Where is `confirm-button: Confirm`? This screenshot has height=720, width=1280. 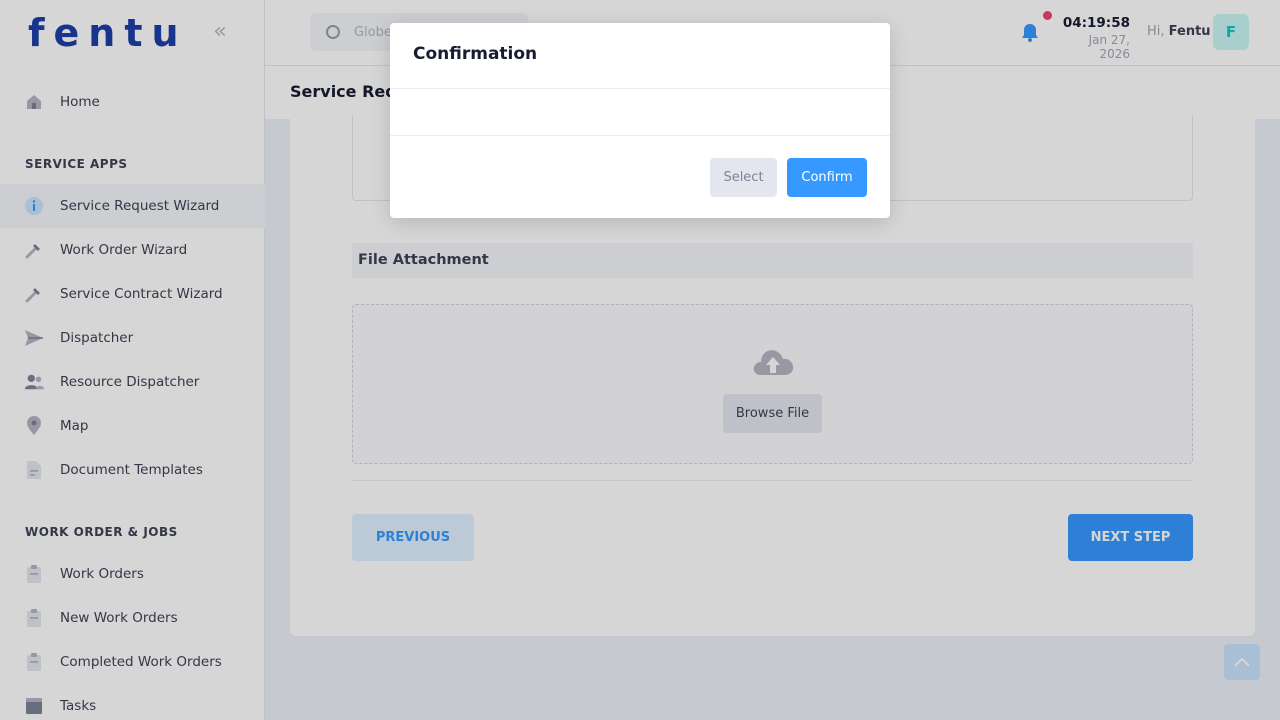
confirm-button: Confirm is located at coordinates (827, 177).